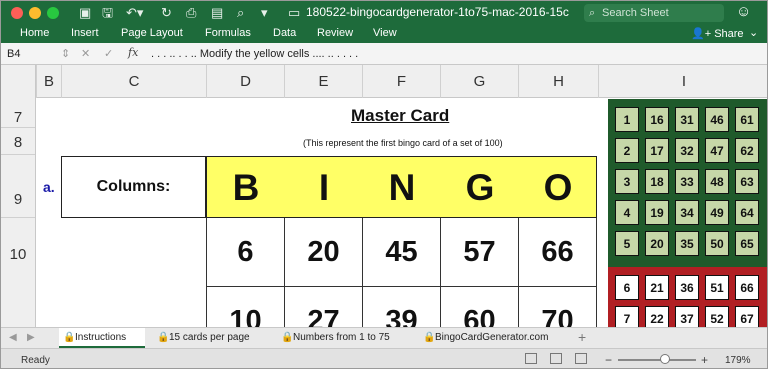  What do you see at coordinates (246, 307) in the screenshot?
I see `bingo-cell: 10` at bounding box center [246, 307].